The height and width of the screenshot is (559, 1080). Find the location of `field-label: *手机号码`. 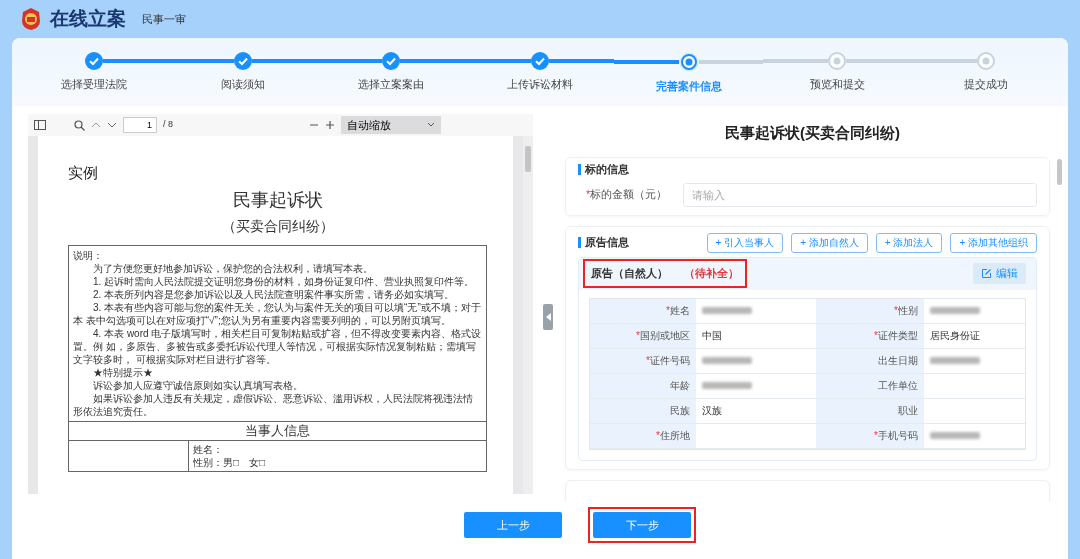

field-label: *手机号码 is located at coordinates (870, 436).